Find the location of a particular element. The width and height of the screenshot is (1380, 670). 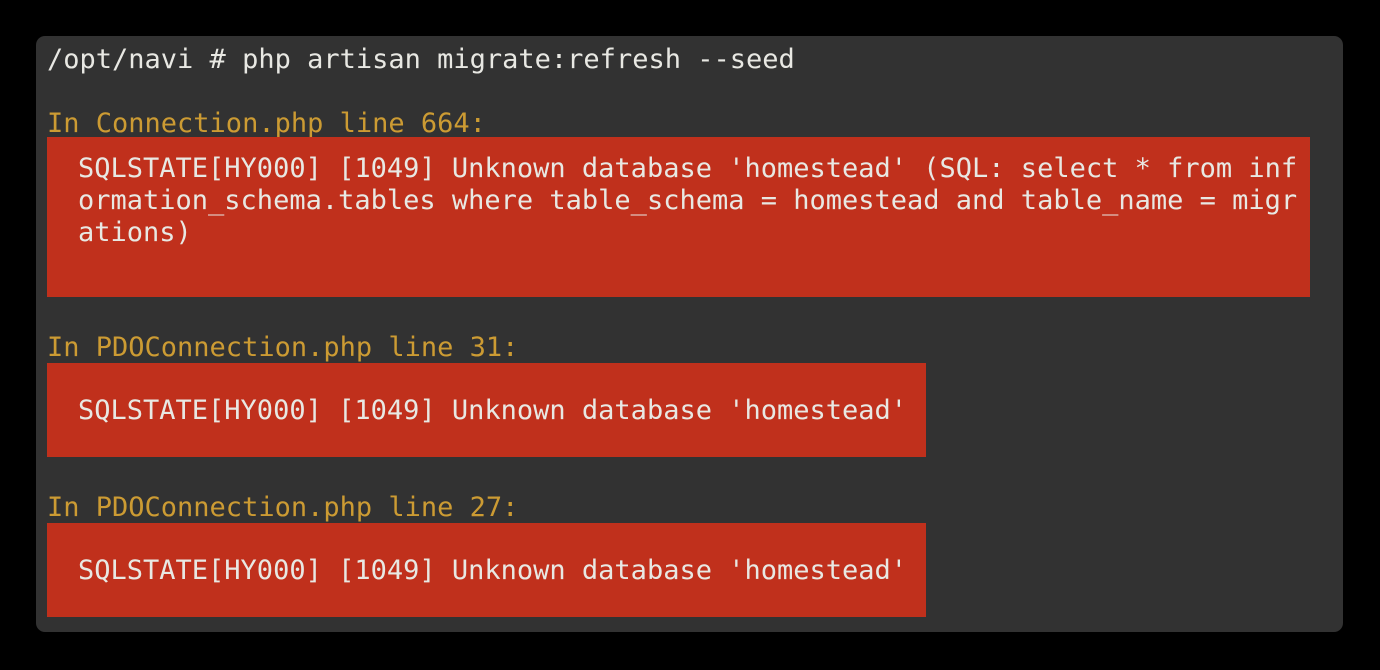

error-heading: In PDOConnection.php line 27: is located at coordinates (283, 507).